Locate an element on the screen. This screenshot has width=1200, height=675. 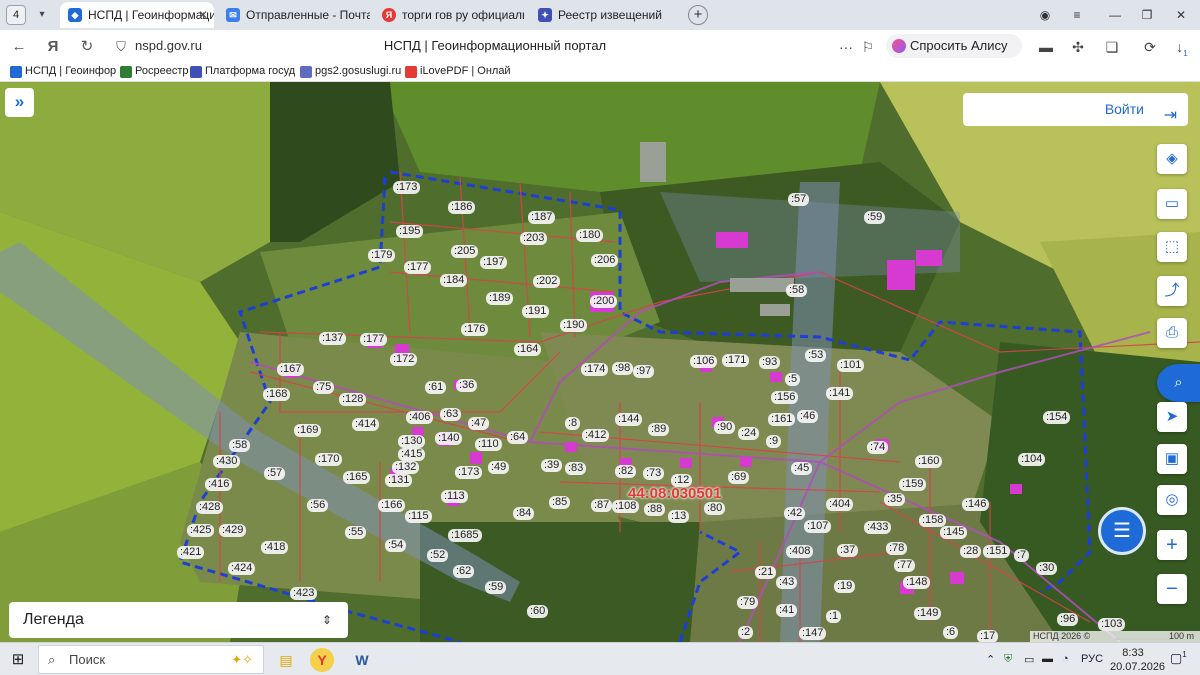
parcel-label: :35 is located at coordinates (895, 499).